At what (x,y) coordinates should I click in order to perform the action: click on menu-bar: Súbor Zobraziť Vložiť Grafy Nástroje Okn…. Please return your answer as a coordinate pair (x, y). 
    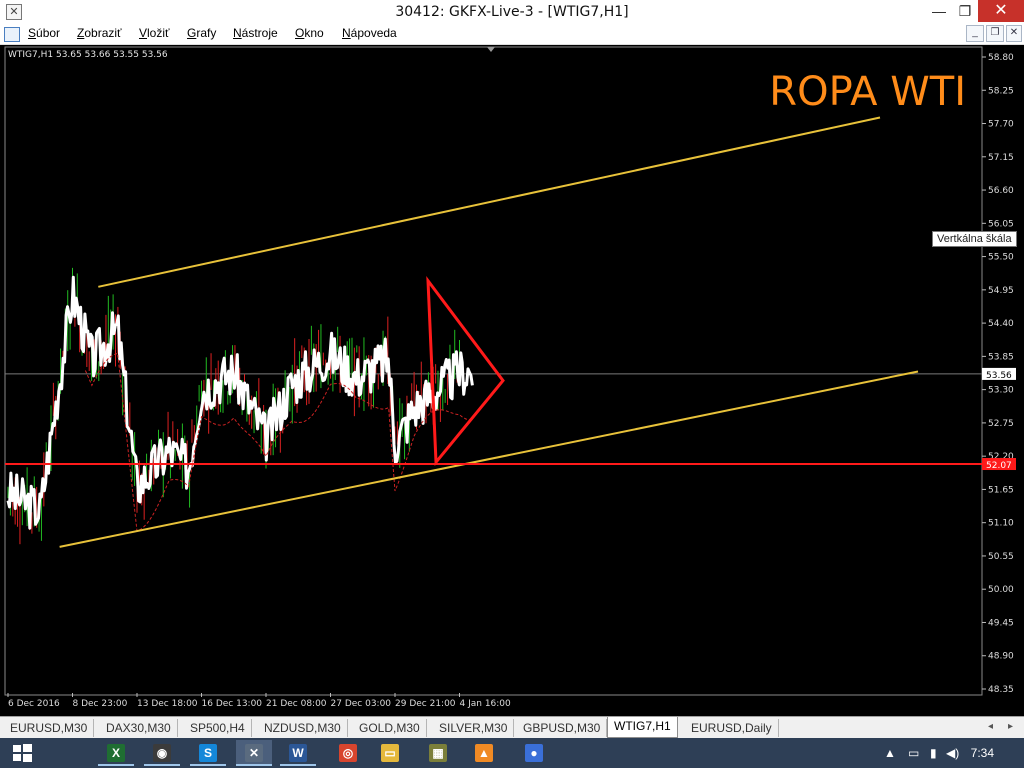
    Looking at the image, I should click on (512, 34).